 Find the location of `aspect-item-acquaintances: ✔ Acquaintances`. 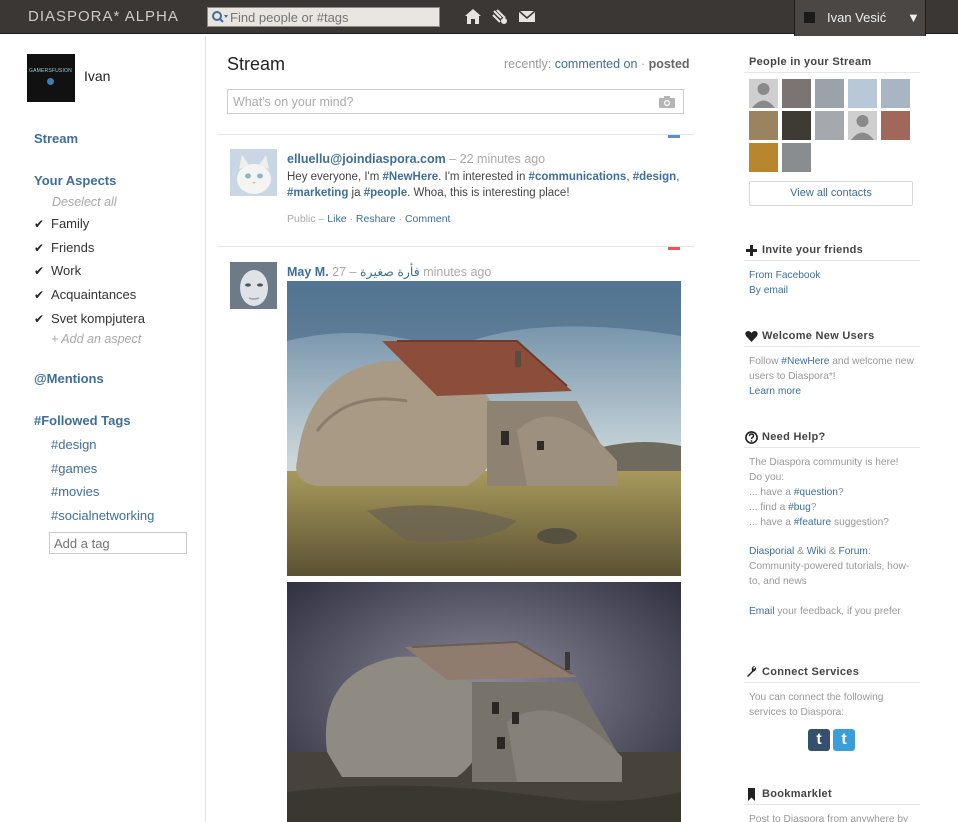

aspect-item-acquaintances: ✔ Acquaintances is located at coordinates (85, 294).